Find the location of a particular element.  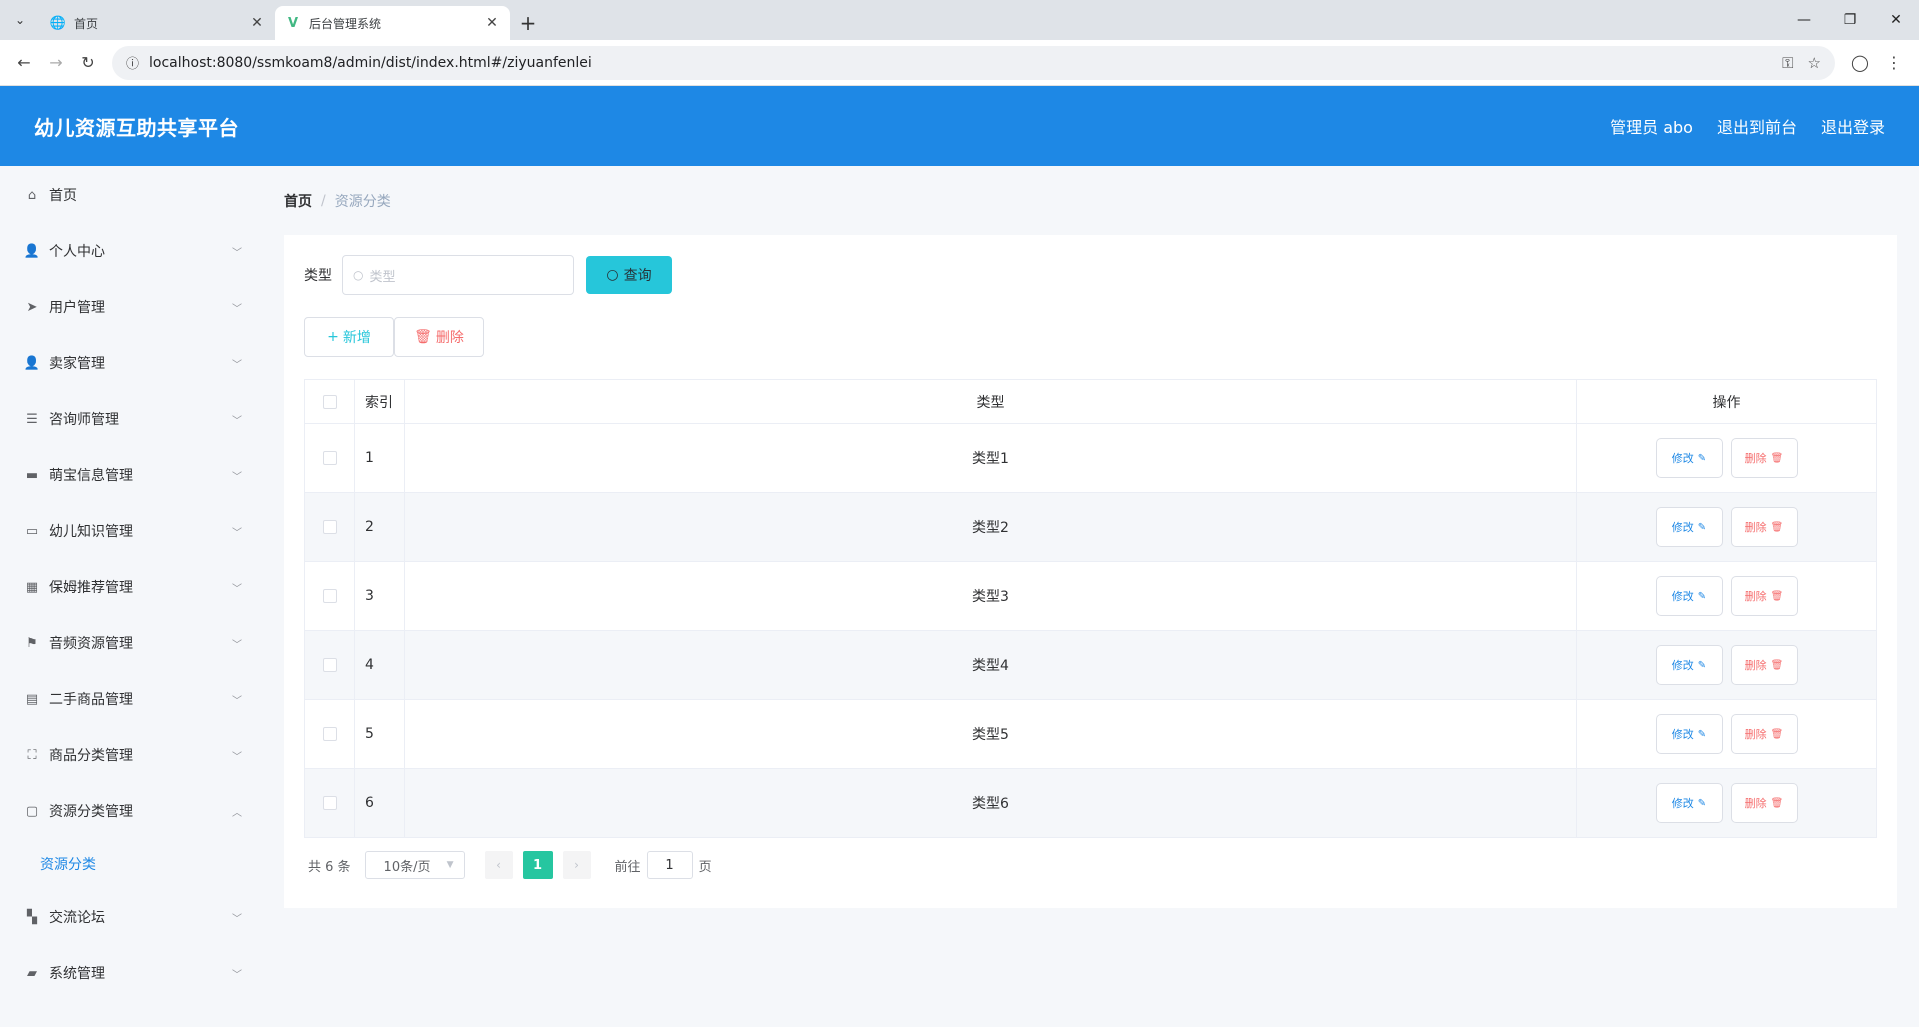

sidebar-item: ⚑ 音频资源管理 ﹀ is located at coordinates (129, 643).